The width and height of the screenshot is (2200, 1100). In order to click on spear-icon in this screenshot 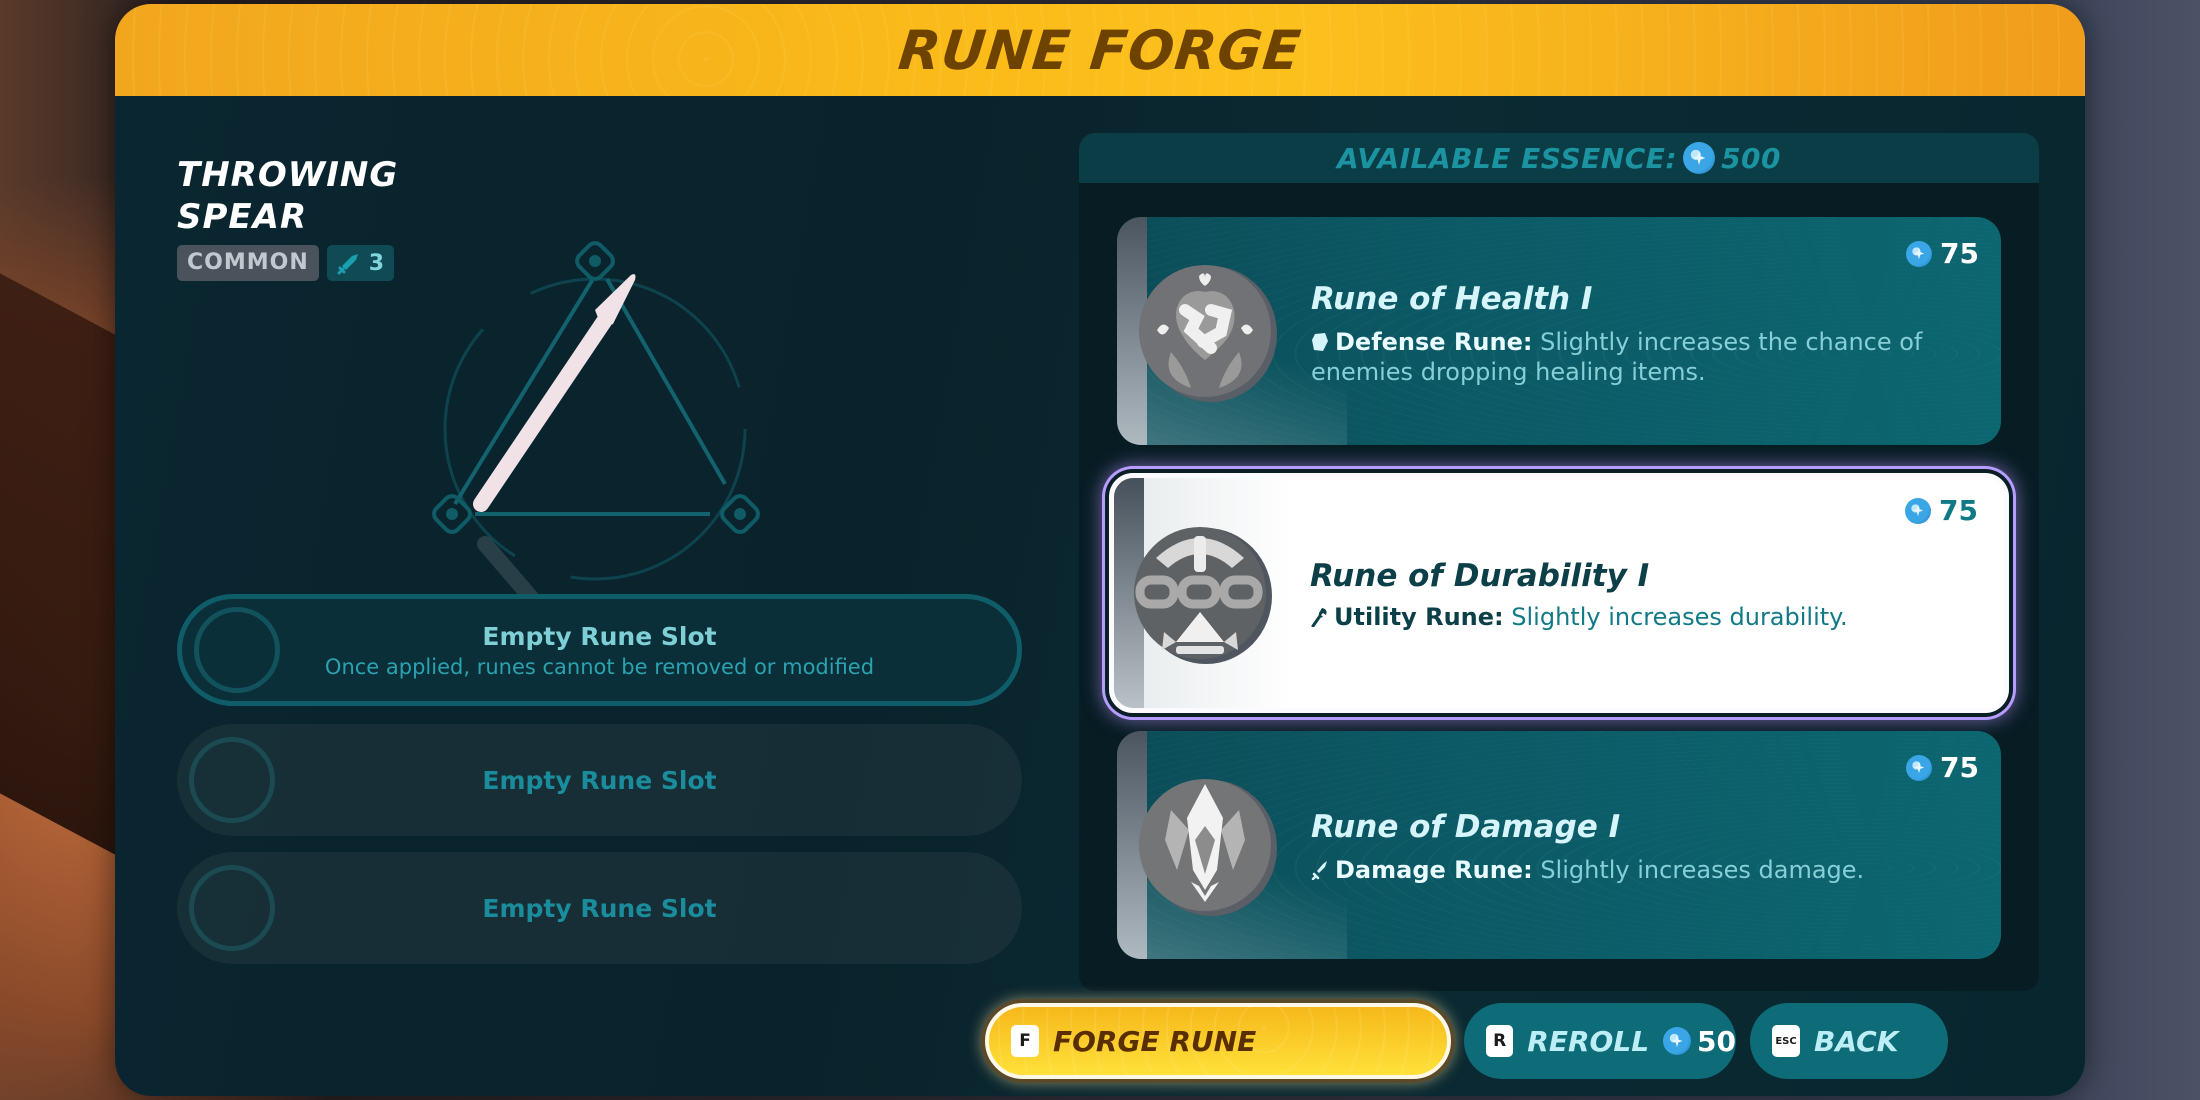, I will do `click(554, 444)`.